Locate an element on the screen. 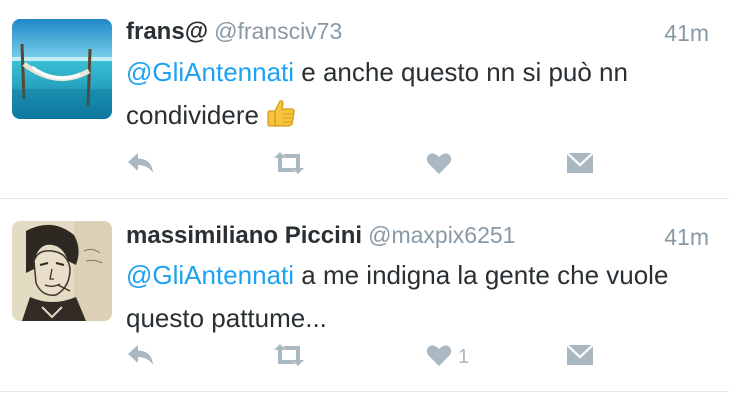 The height and width of the screenshot is (400, 729). user-name: massimiliano Piccini is located at coordinates (244, 235).